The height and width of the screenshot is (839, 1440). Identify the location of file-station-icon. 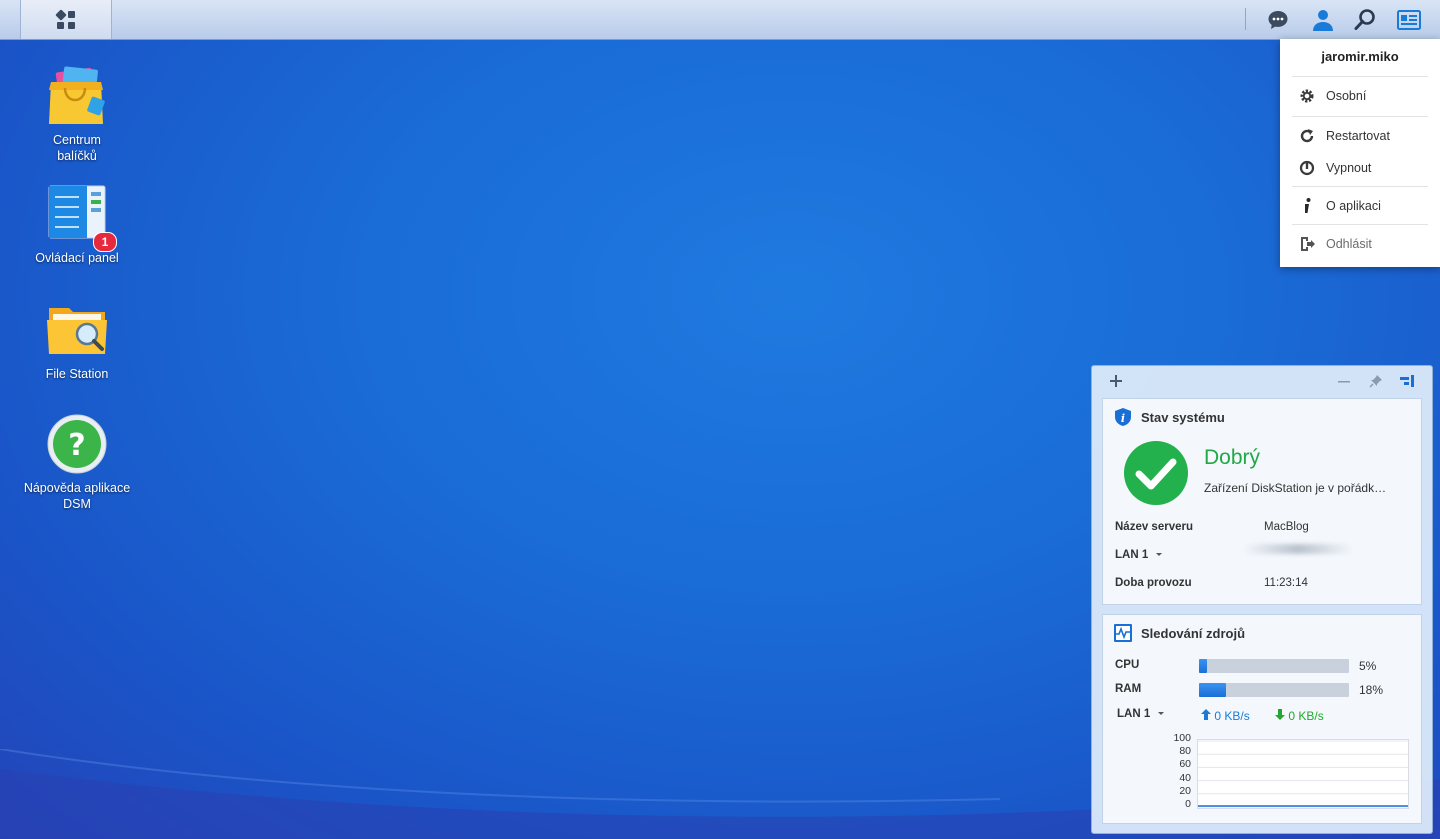
(77, 330).